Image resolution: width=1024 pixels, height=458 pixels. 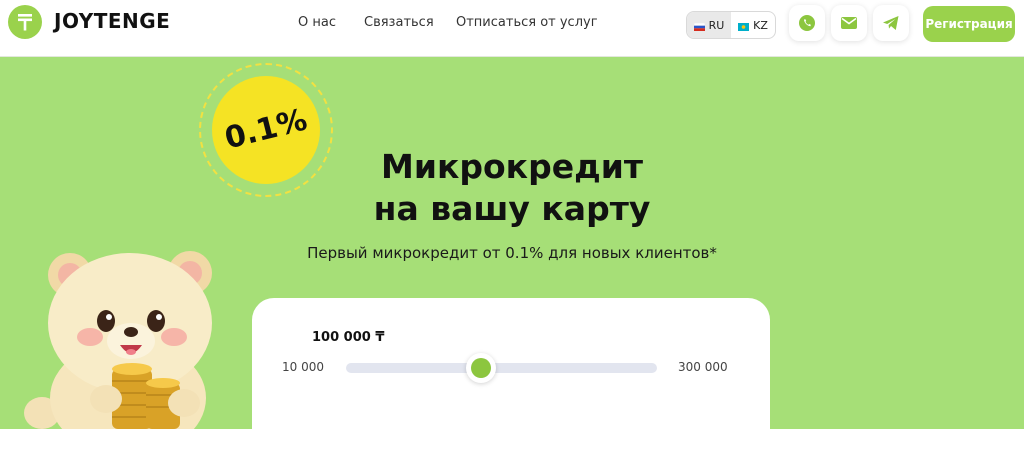 I want to click on lang-option-ru: RU, so click(x=709, y=25).